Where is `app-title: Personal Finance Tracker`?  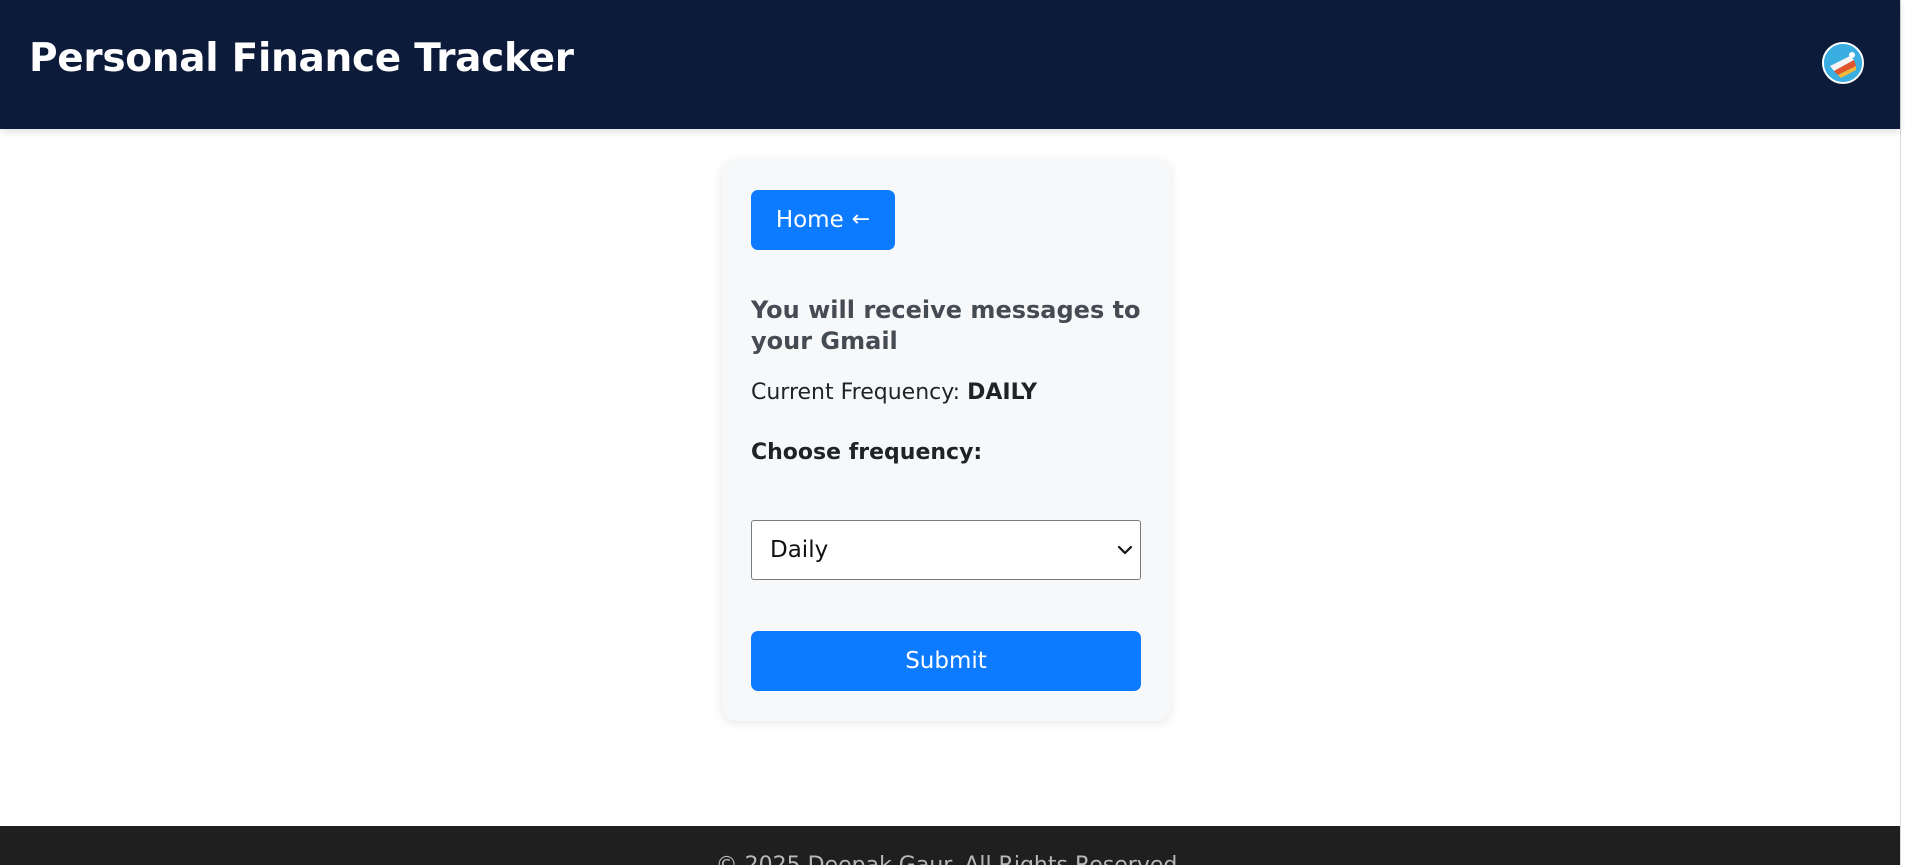
app-title: Personal Finance Tracker is located at coordinates (301, 59).